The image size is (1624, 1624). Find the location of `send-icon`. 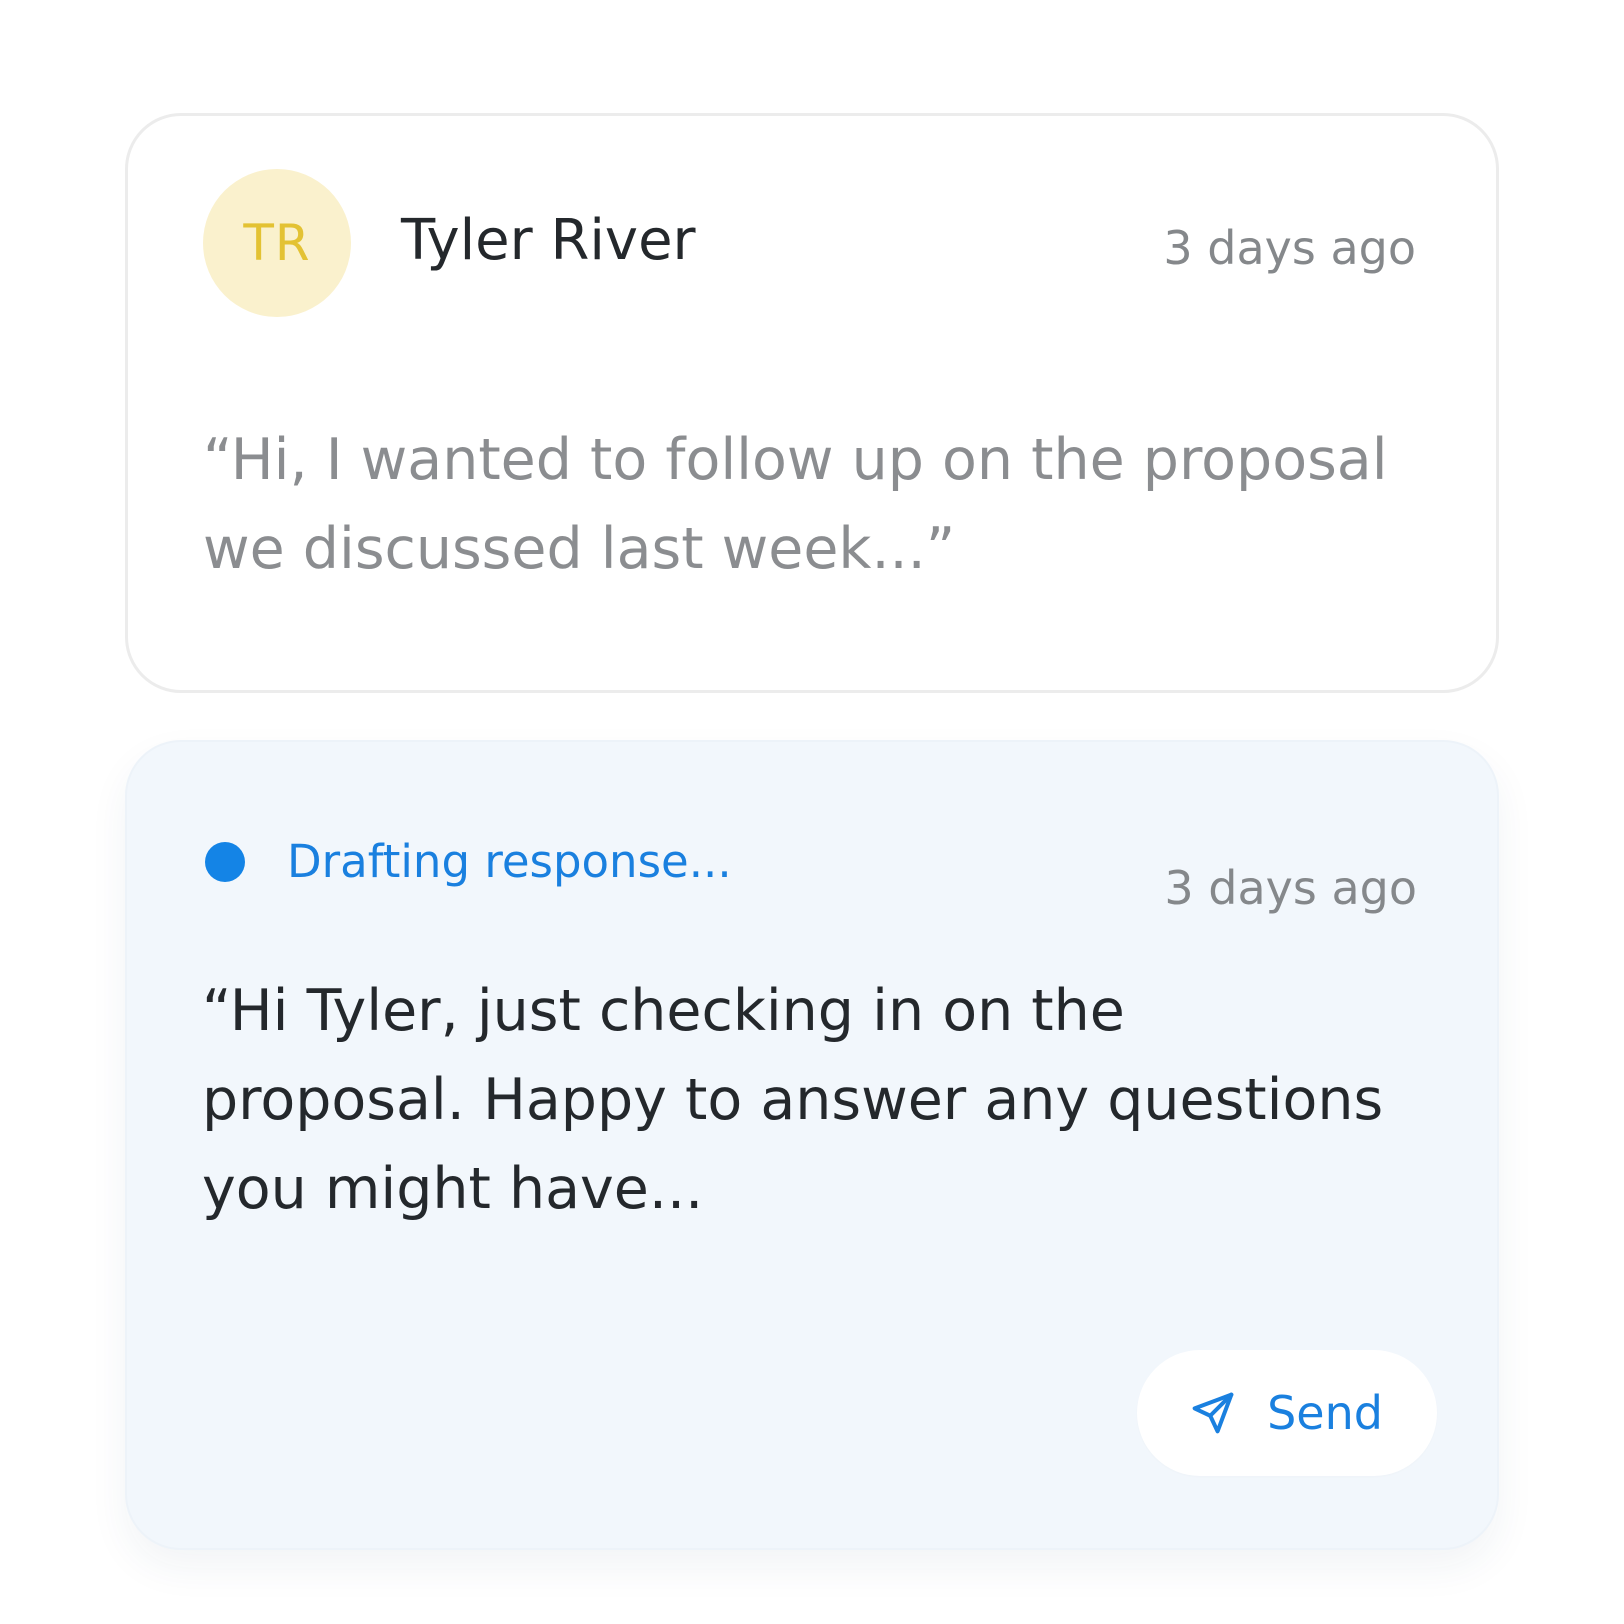

send-icon is located at coordinates (1213, 1413).